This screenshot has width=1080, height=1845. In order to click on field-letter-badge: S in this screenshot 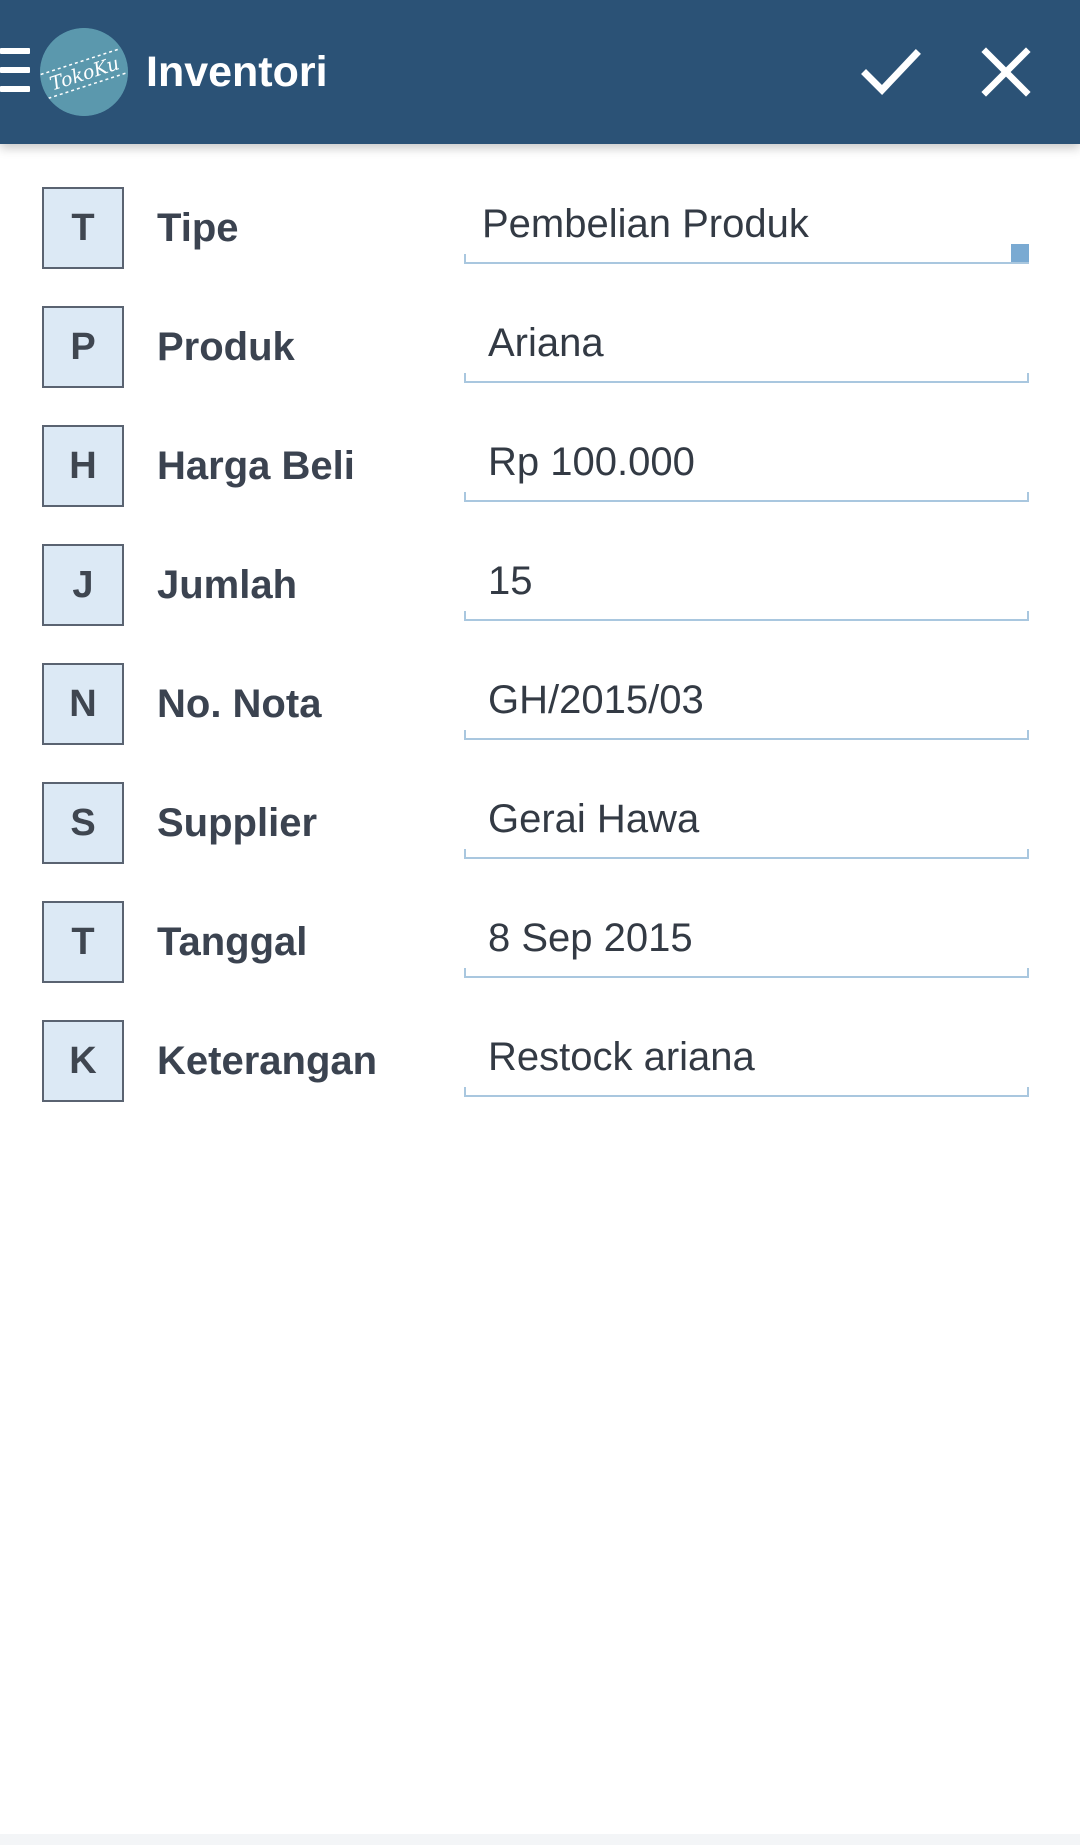, I will do `click(83, 823)`.